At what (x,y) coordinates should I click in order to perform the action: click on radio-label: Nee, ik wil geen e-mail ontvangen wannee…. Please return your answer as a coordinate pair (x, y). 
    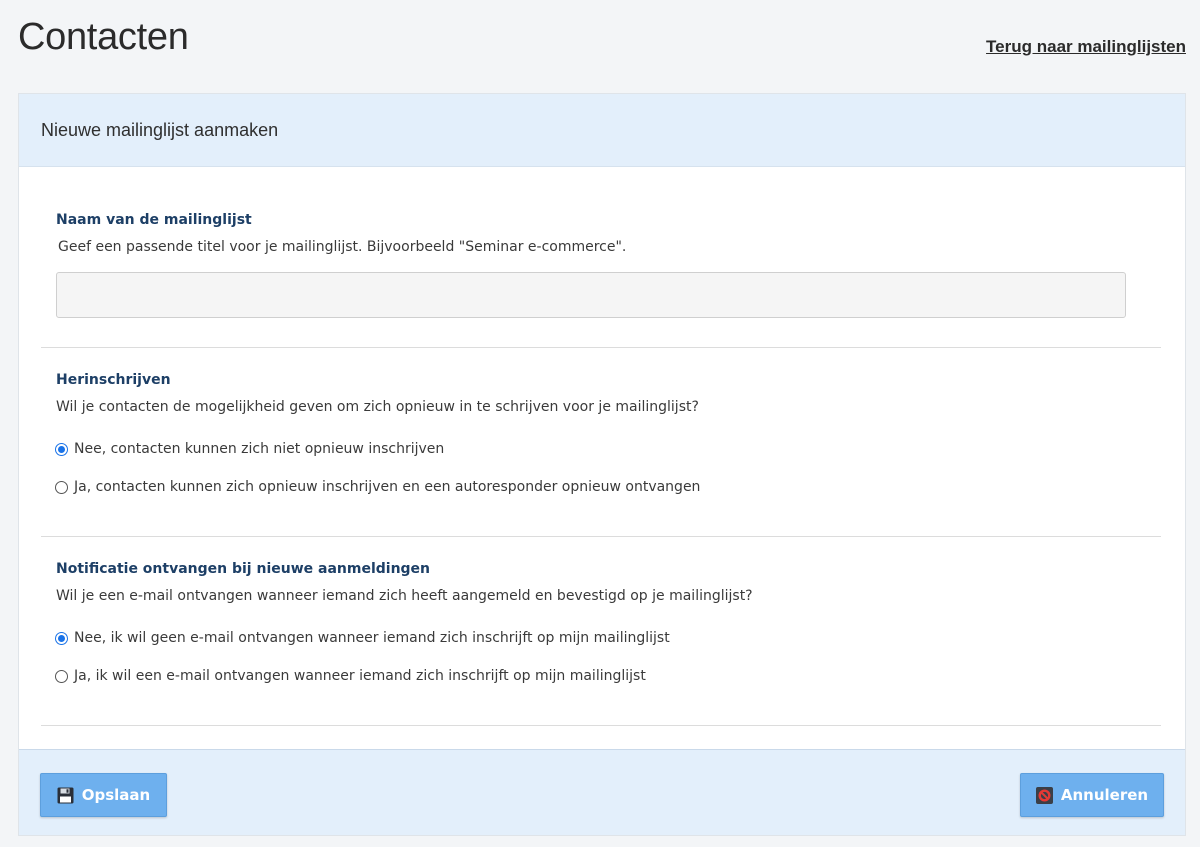
    Looking at the image, I should click on (372, 638).